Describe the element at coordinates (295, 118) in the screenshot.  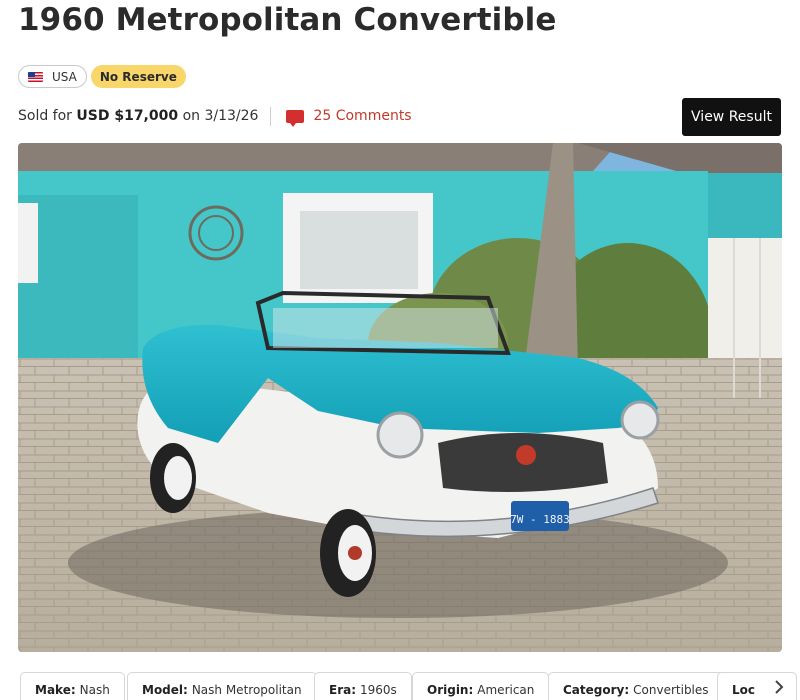
I see `comment-bubble-icon` at that location.